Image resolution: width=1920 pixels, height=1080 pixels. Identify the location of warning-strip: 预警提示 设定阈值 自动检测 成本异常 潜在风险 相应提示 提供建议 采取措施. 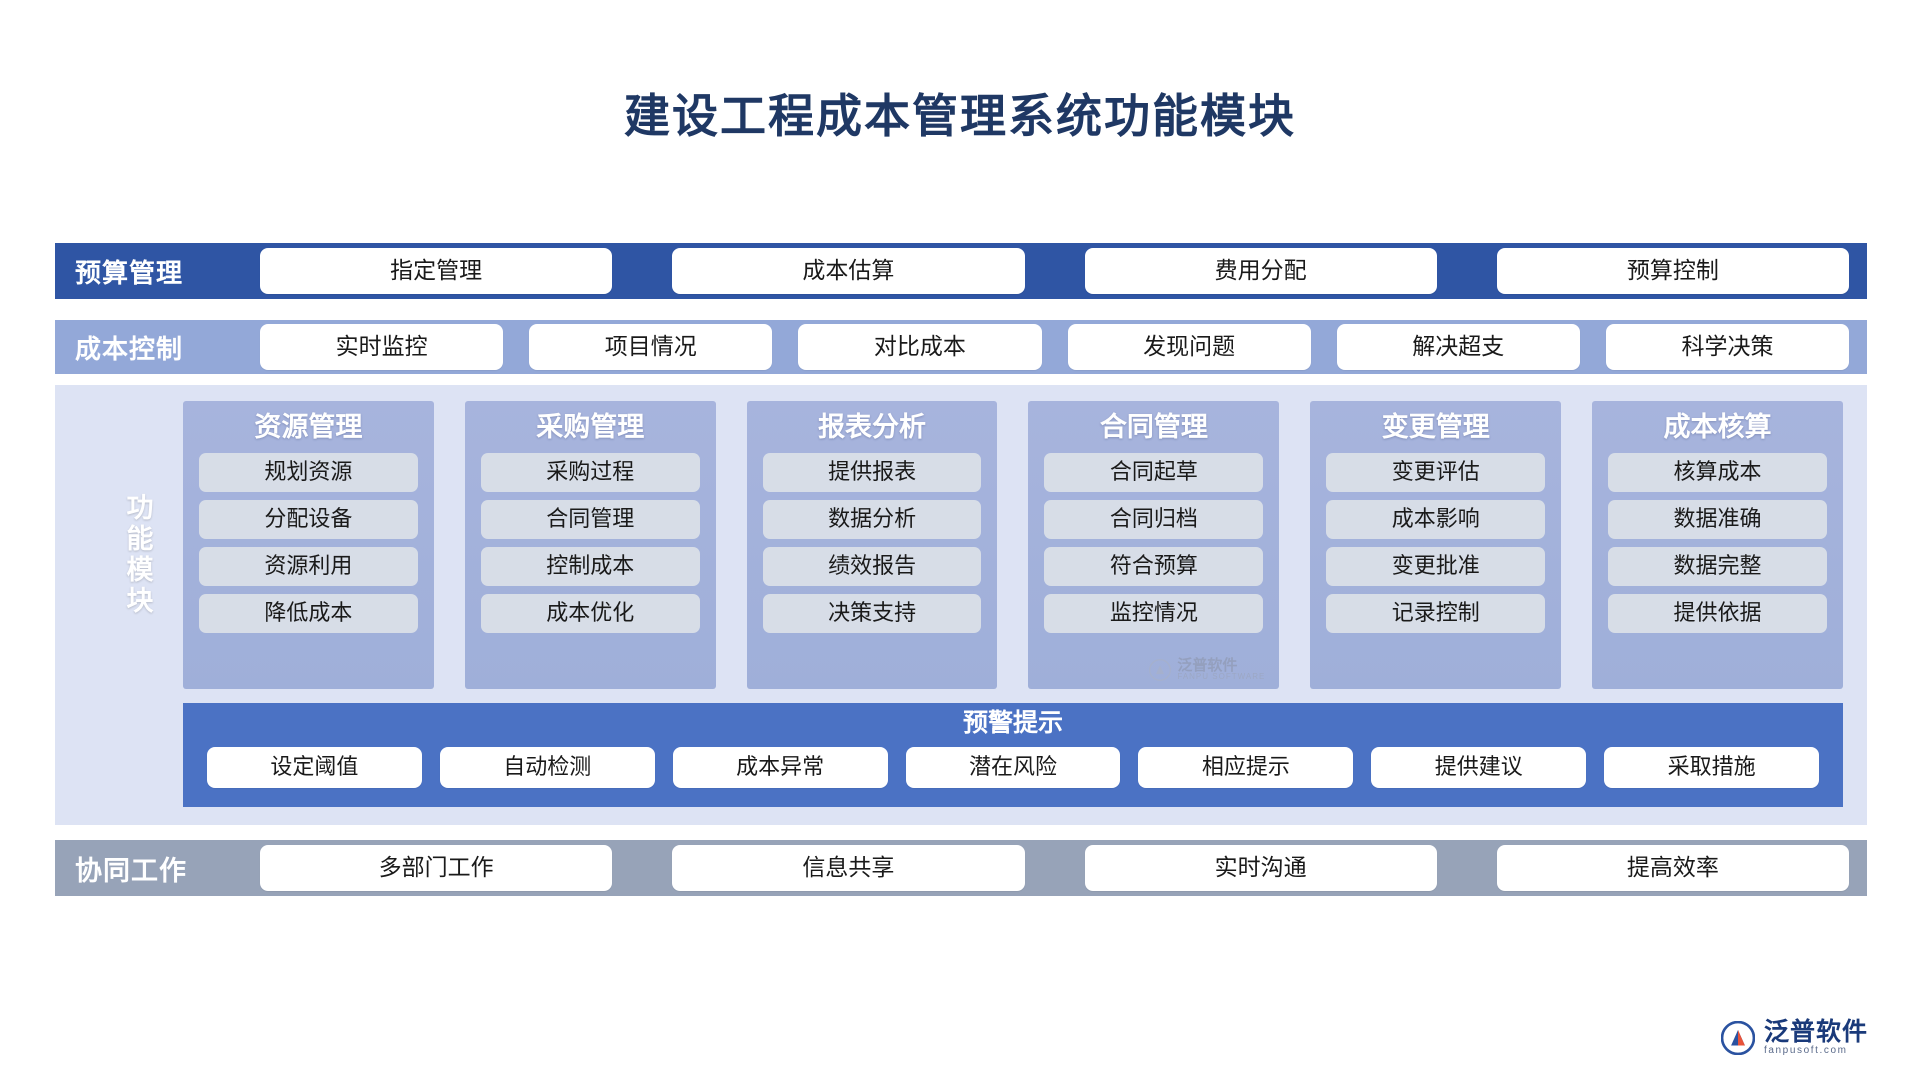
(1013, 755).